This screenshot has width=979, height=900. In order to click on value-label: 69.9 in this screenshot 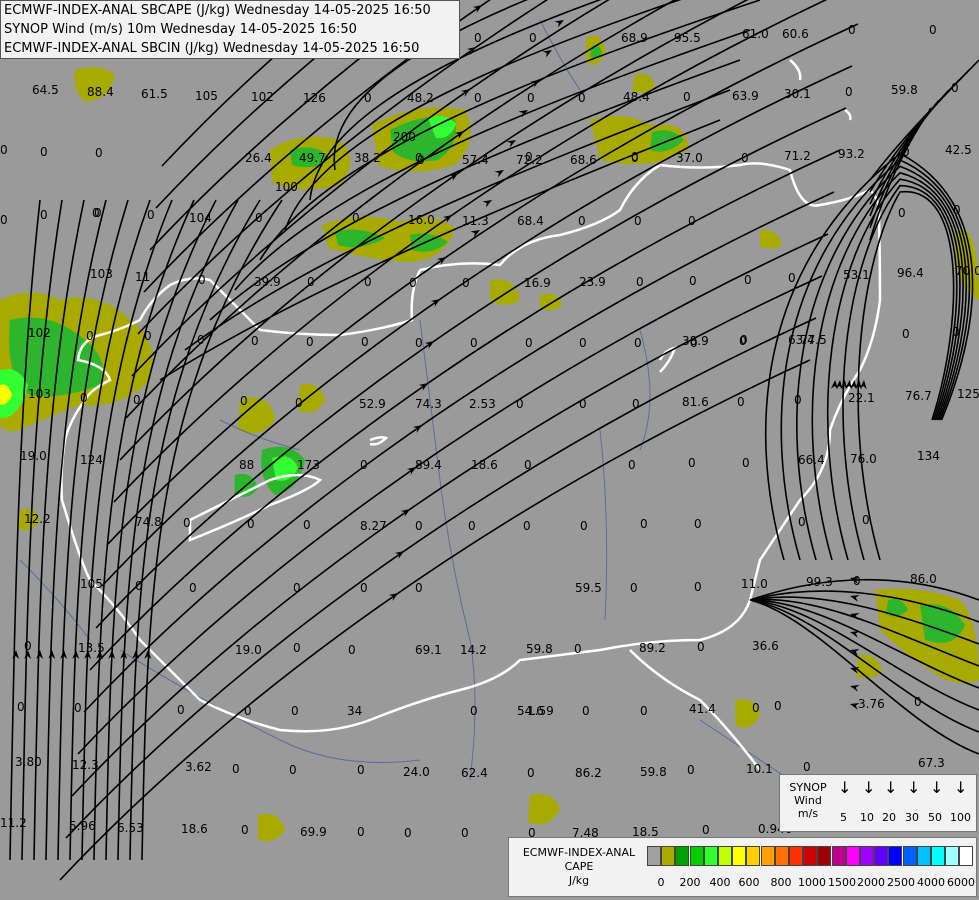, I will do `click(313, 832)`.